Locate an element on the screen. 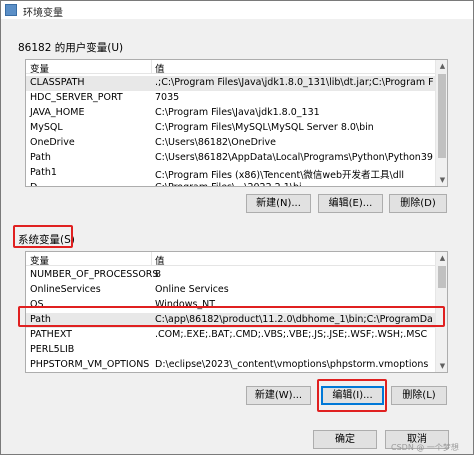 This screenshot has width=474, height=455. system-delete-button: 删除(L) is located at coordinates (419, 395).